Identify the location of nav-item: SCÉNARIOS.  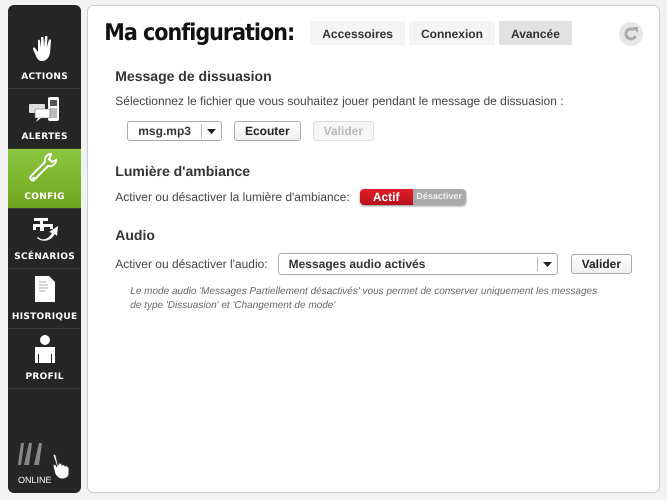
(45, 239).